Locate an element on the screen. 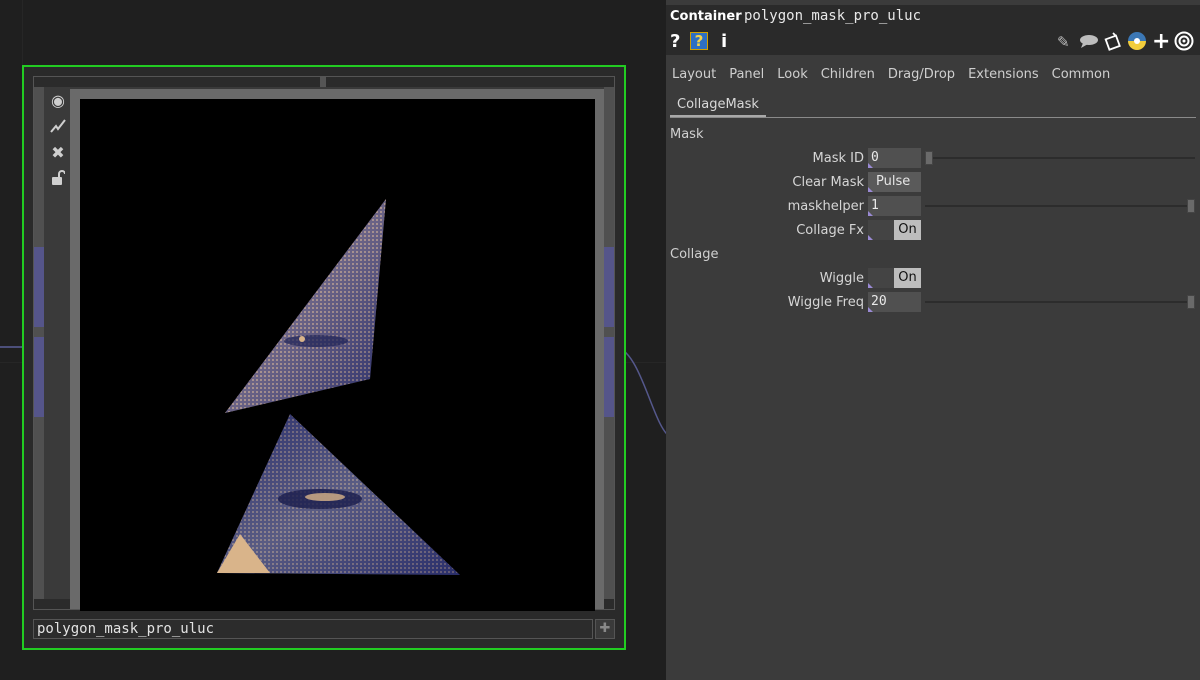 The height and width of the screenshot is (680, 1200). op-name-field: polygon_mask_pro_uluc is located at coordinates (832, 16).